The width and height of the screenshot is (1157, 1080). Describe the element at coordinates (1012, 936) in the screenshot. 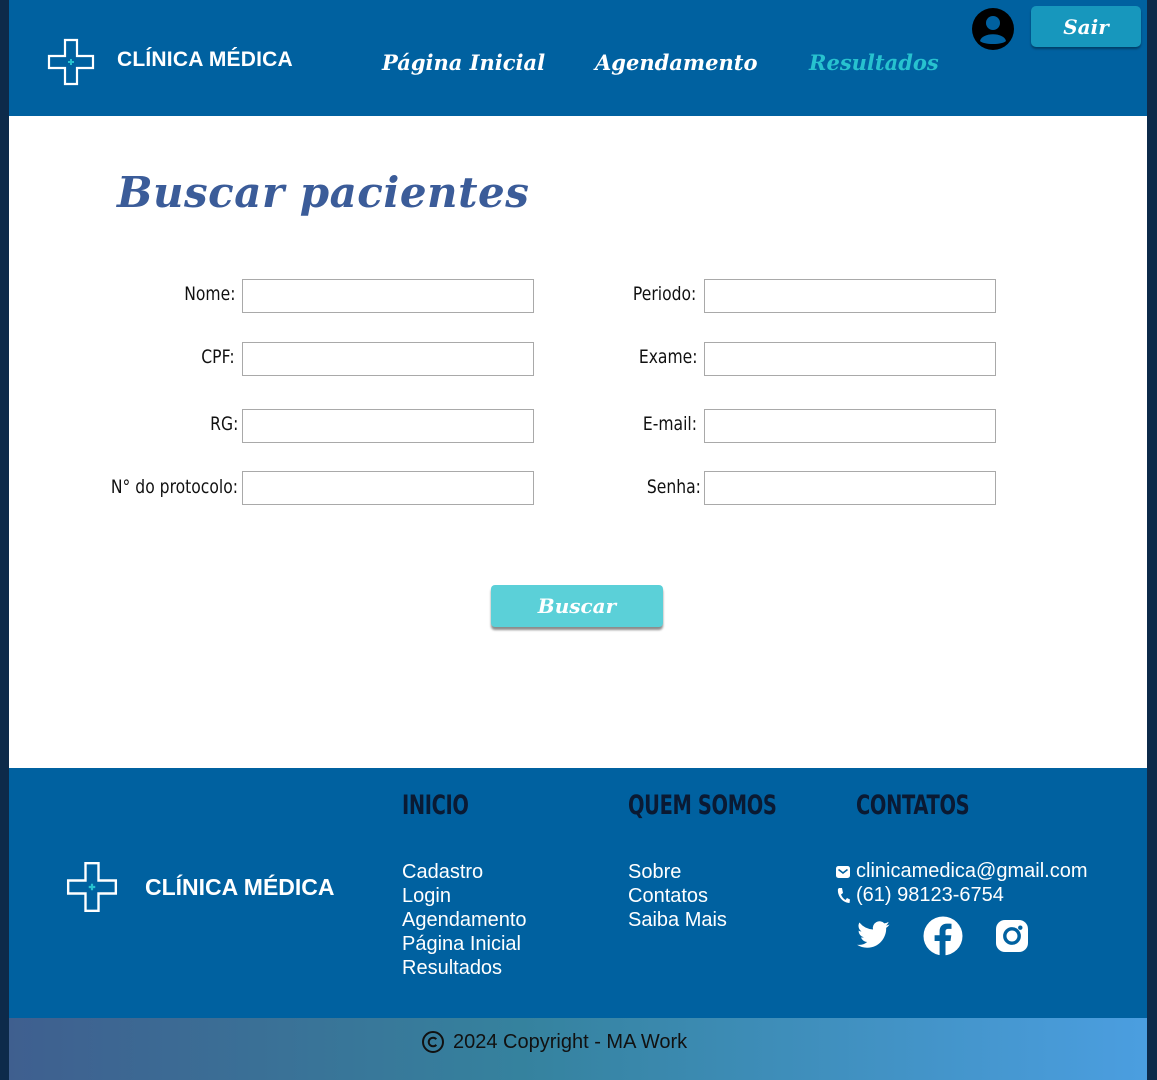

I see `instagram-icon` at that location.